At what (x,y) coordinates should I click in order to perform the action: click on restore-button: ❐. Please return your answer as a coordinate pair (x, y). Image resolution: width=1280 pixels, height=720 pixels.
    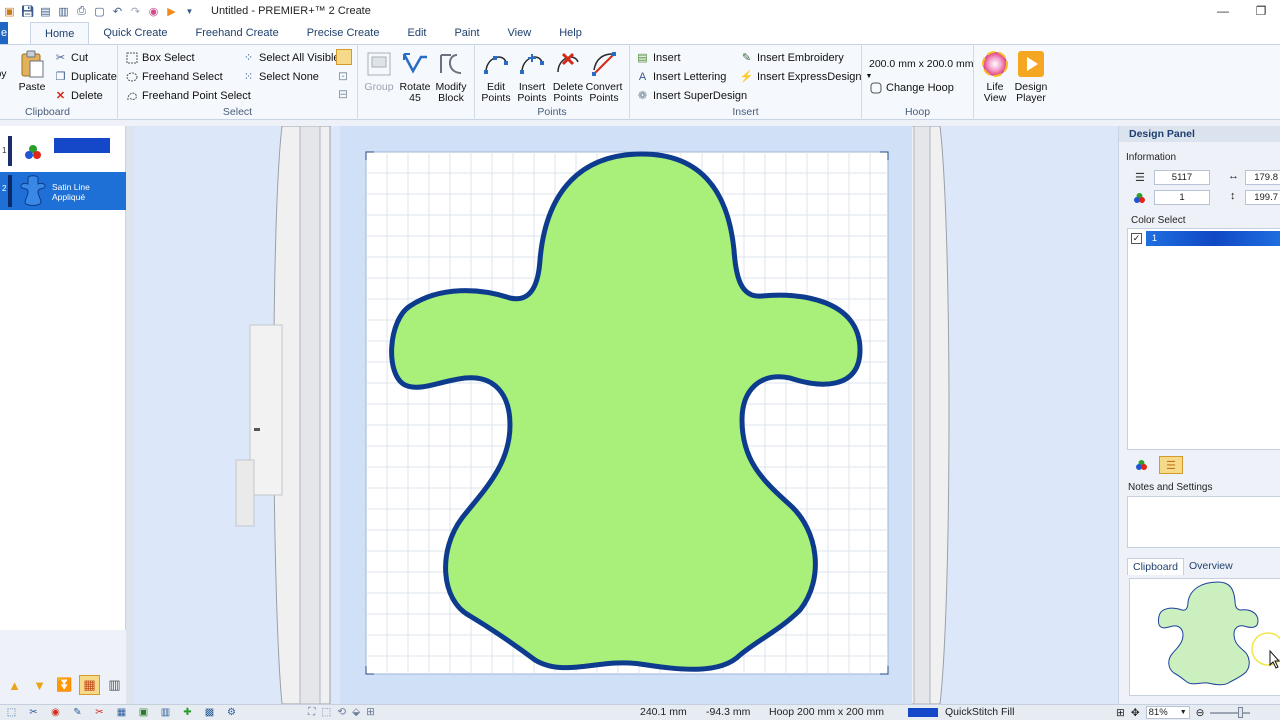
    Looking at the image, I should click on (1261, 11).